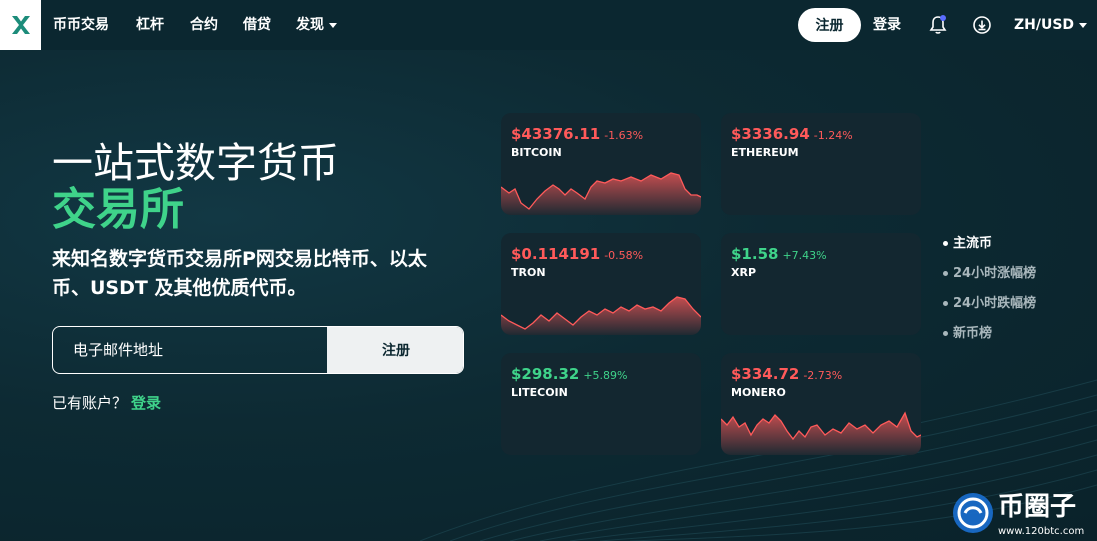  Describe the element at coordinates (539, 392) in the screenshot. I see `card-coin-name: LITECOIN` at that location.